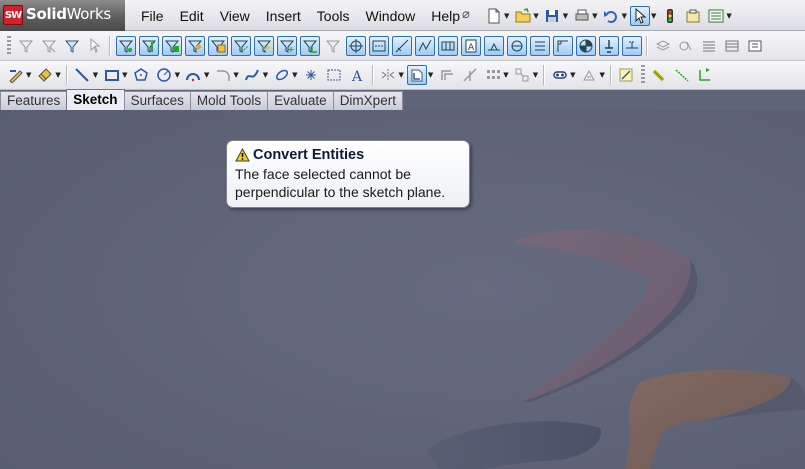 The height and width of the screenshot is (469, 805). What do you see at coordinates (494, 16) in the screenshot?
I see `new-document-icon` at bounding box center [494, 16].